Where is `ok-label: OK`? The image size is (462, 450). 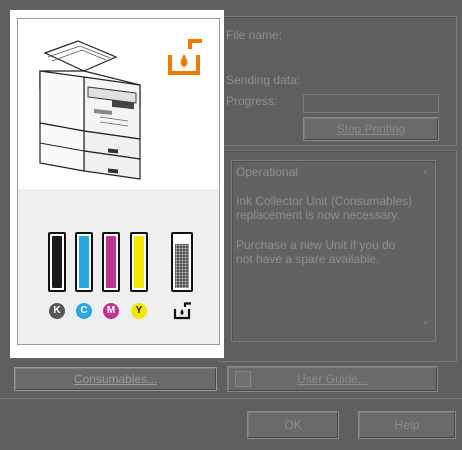 ok-label: OK is located at coordinates (293, 425).